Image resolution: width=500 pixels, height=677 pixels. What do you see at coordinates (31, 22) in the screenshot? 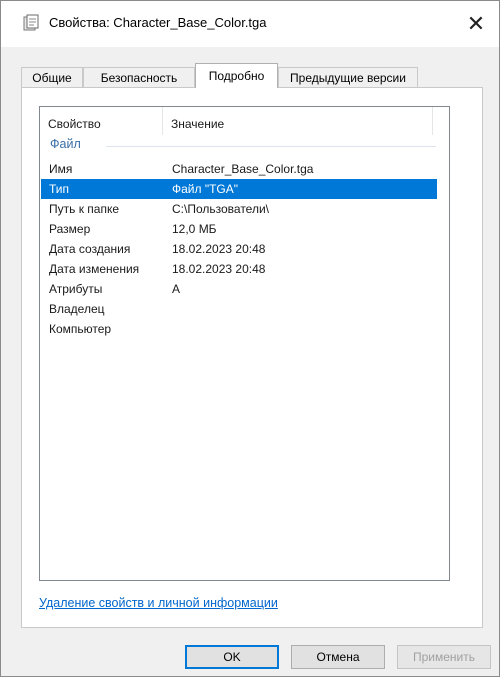
I see `file-properties-icon` at bounding box center [31, 22].